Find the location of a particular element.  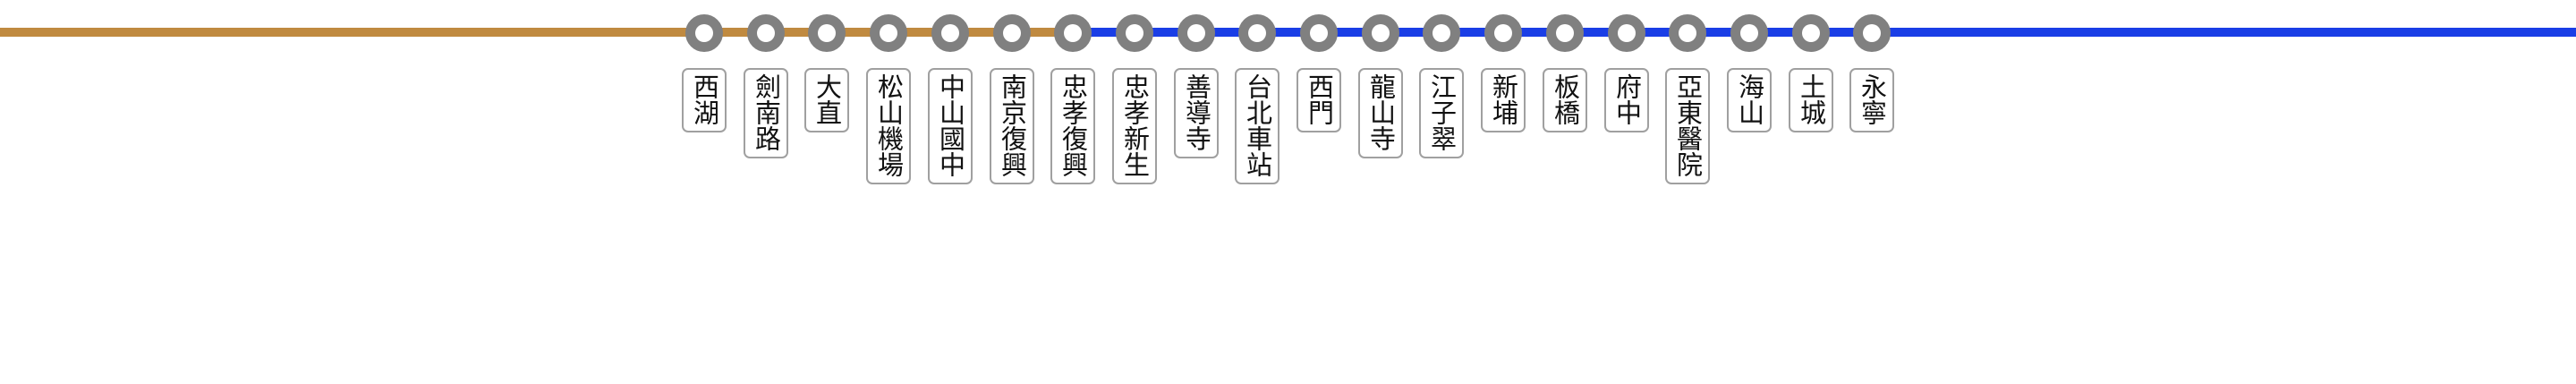

station-name-label: 忠孝復興 is located at coordinates (1072, 126).